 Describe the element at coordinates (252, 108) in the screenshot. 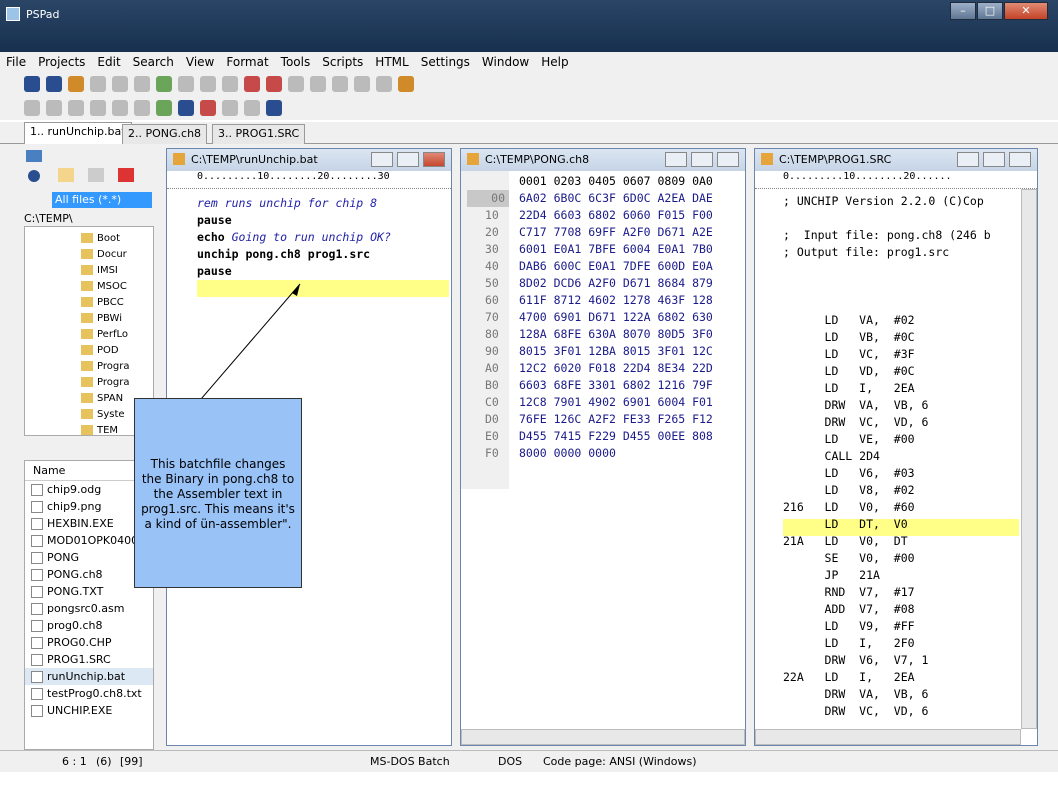

I see `block-icon` at that location.